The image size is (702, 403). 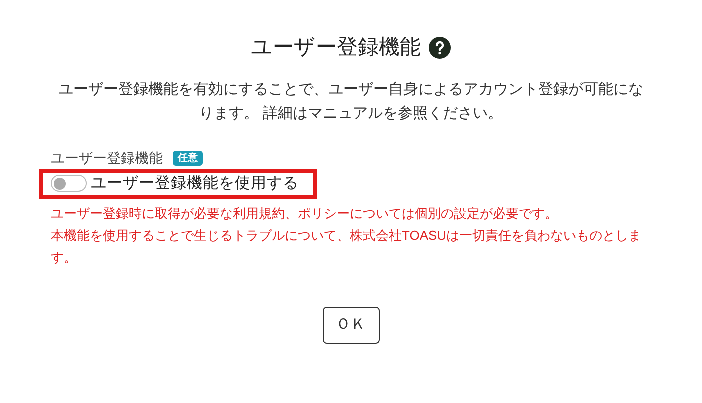 I want to click on dialog-title: ユーザー登録機能, so click(x=336, y=48).